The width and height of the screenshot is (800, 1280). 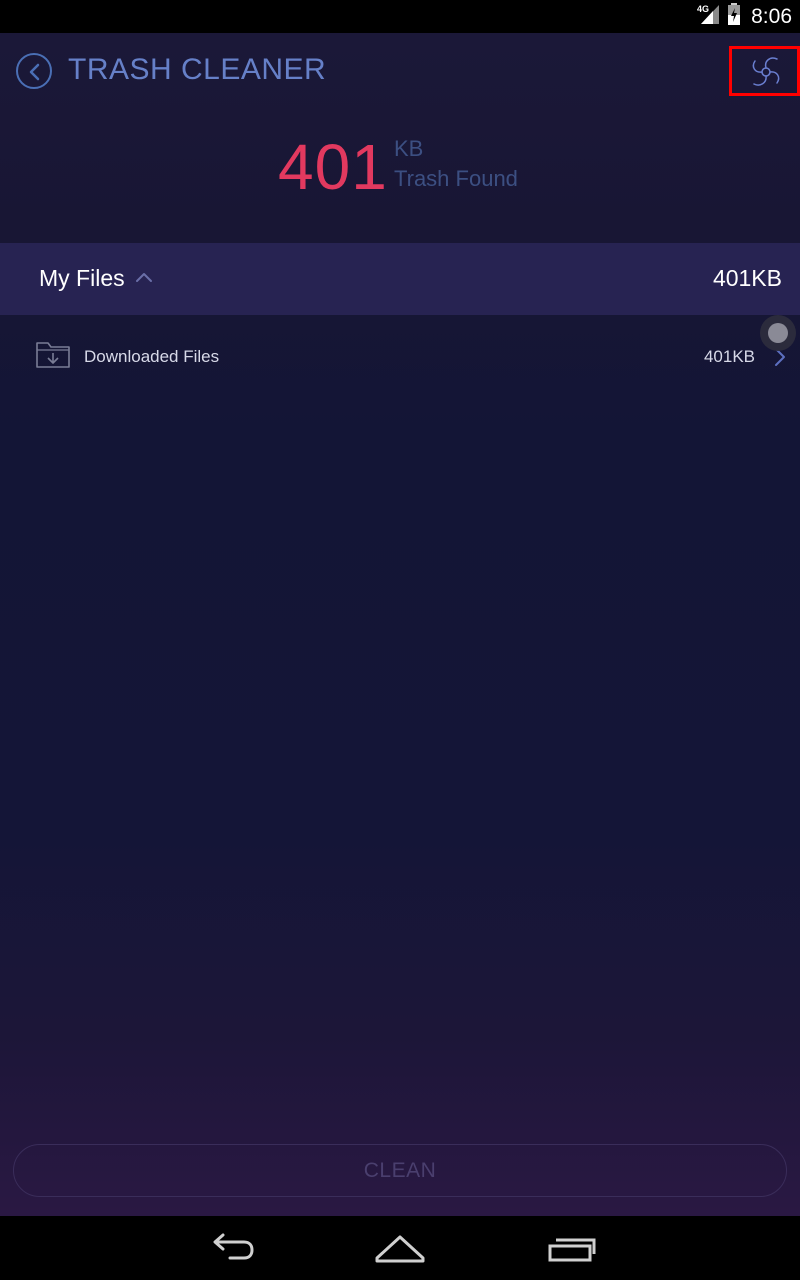 I want to click on trash-unit: KB, so click(x=409, y=148).